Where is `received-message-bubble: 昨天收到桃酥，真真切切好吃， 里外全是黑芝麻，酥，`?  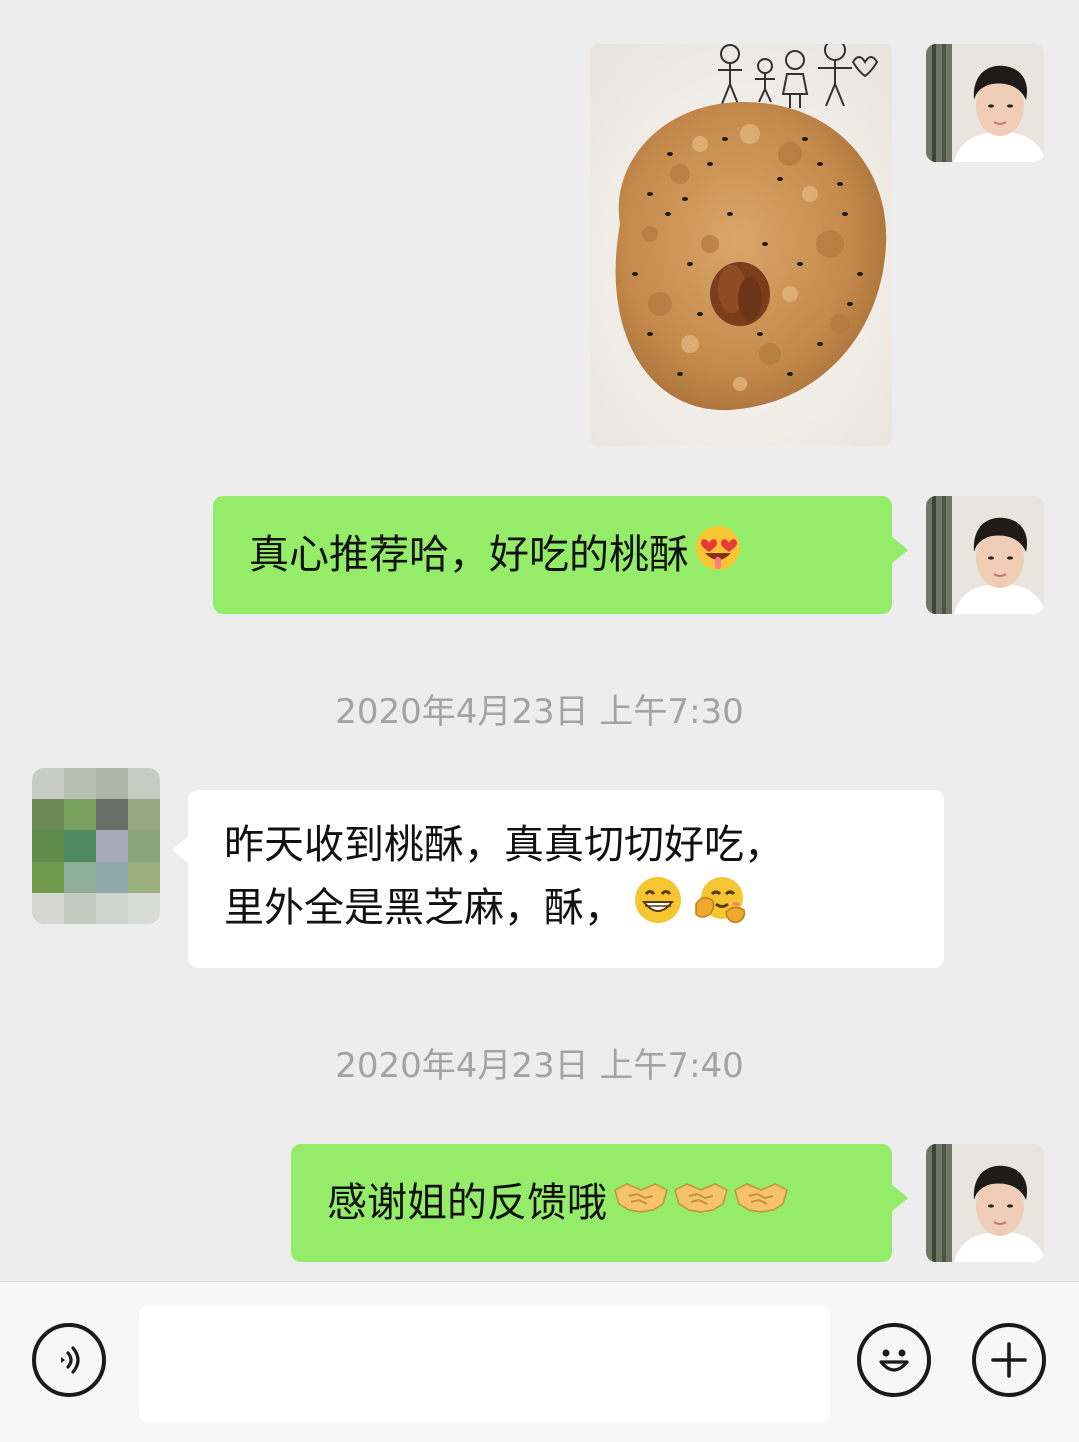
received-message-bubble: 昨天收到桃酥，真真切切好吃， 里外全是黑芝麻，酥， is located at coordinates (558, 879).